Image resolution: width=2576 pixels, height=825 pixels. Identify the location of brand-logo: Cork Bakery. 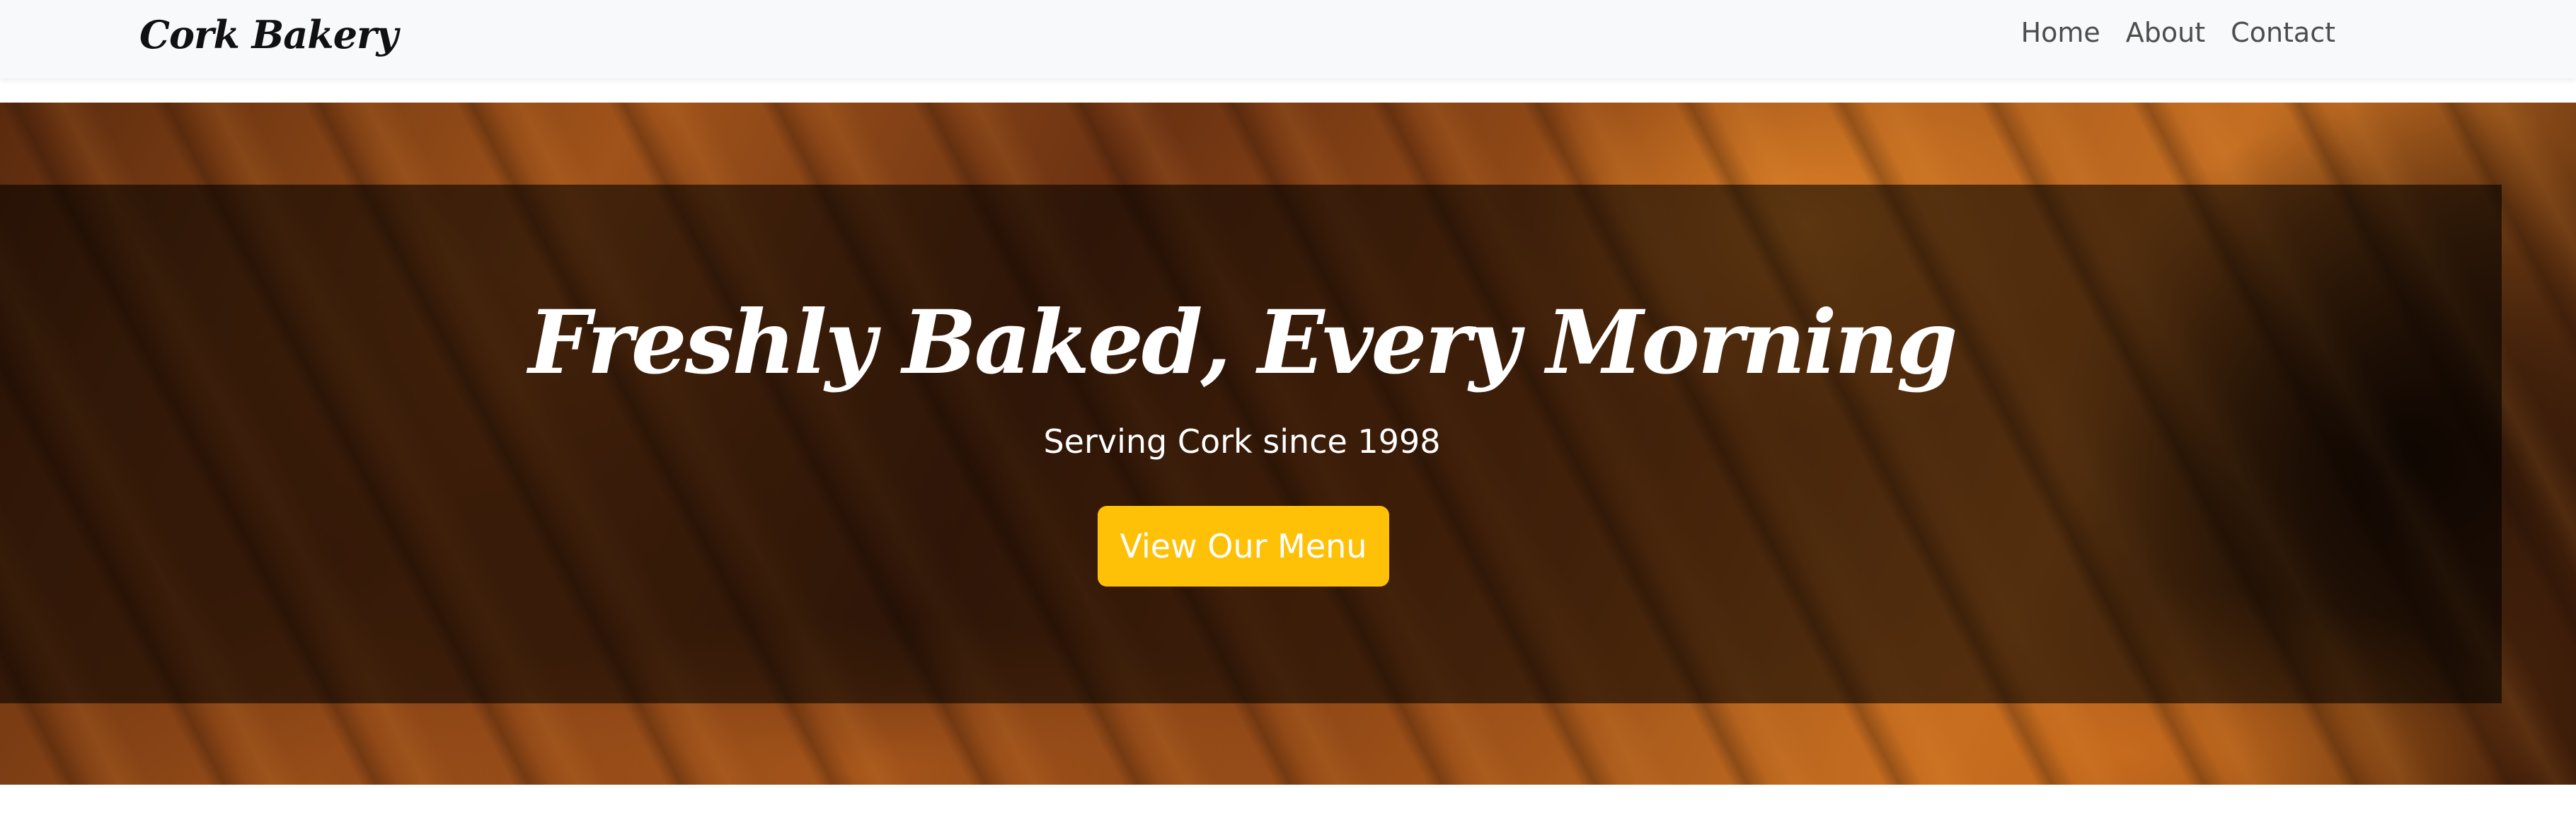
(269, 35).